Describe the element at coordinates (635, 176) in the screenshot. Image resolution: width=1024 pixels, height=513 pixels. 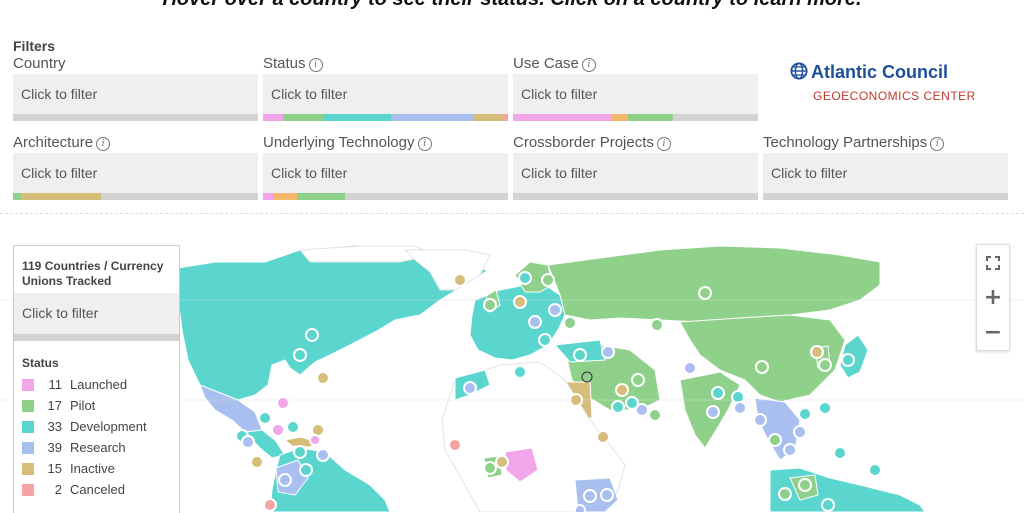
I see `crossborder-projects-filter-input: Click to filter` at that location.